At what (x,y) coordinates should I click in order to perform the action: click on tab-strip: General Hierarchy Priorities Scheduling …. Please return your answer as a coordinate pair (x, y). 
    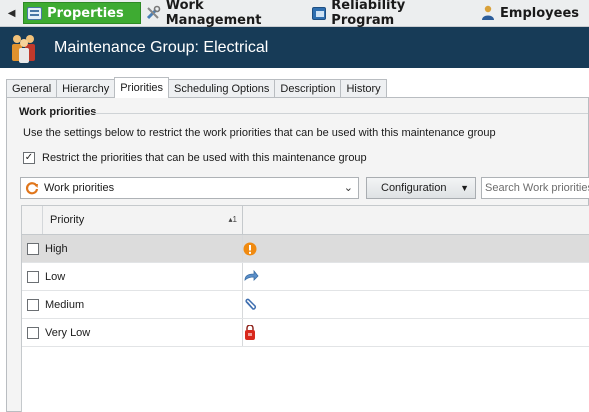
    Looking at the image, I should click on (196, 87).